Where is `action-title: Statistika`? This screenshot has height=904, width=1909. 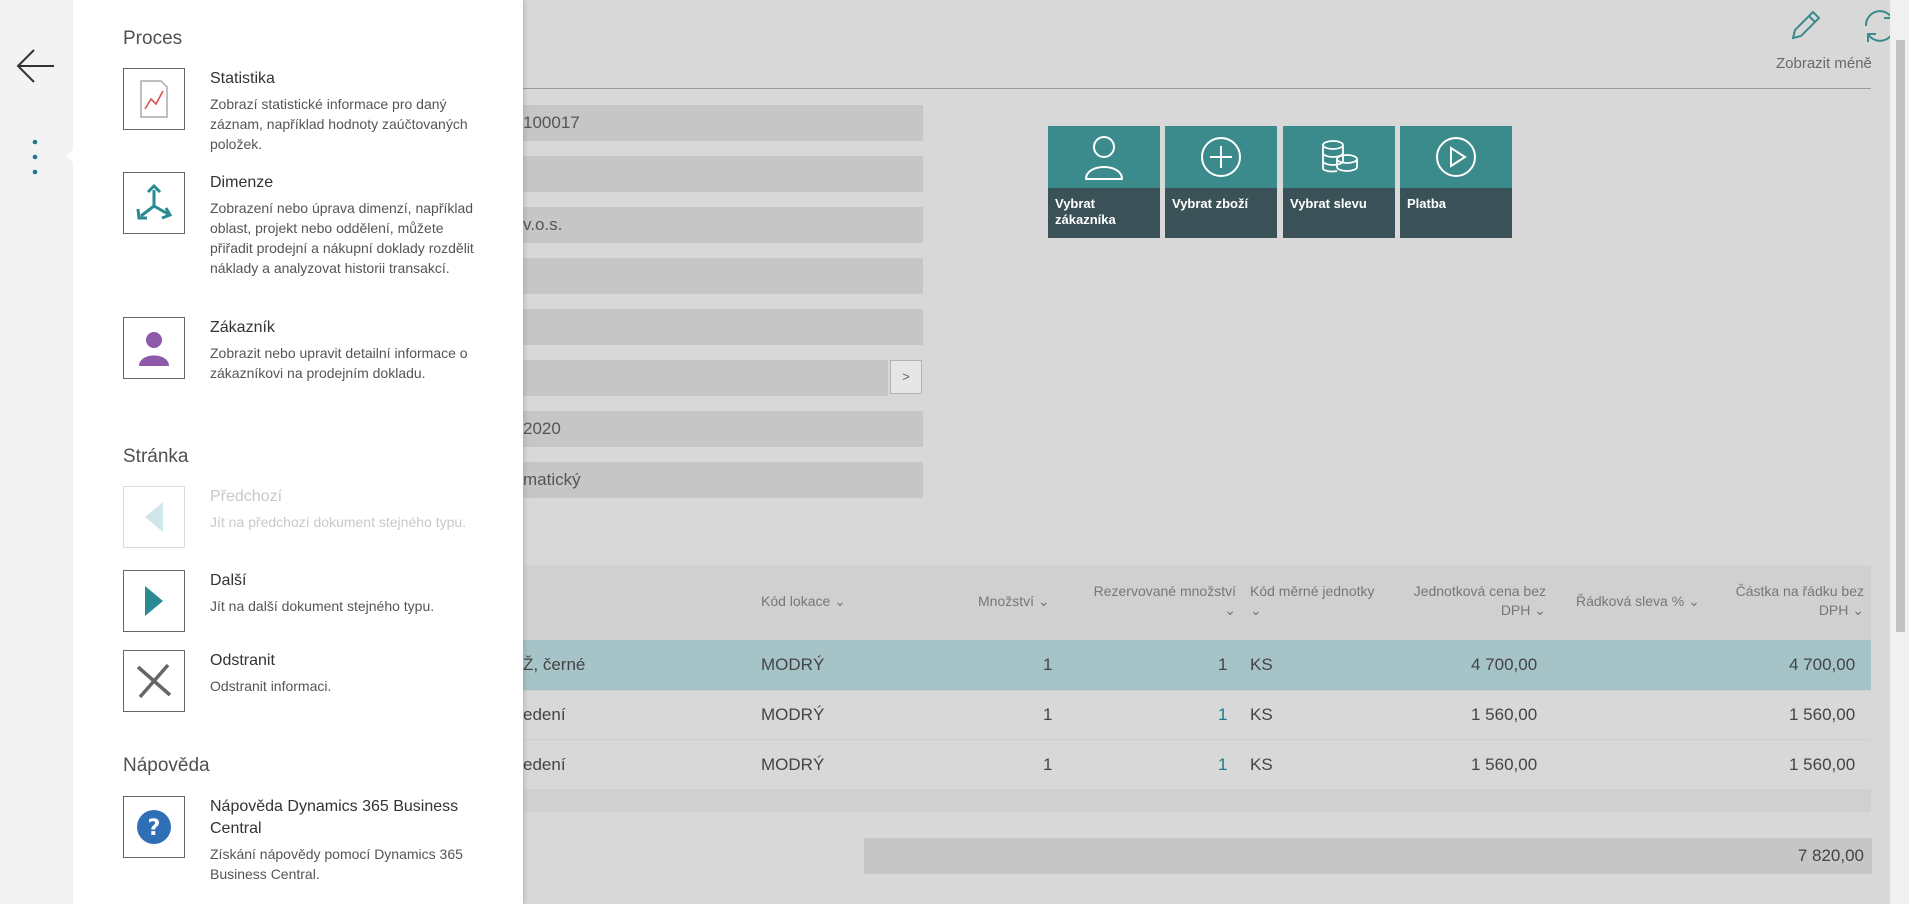
action-title: Statistika is located at coordinates (242, 78).